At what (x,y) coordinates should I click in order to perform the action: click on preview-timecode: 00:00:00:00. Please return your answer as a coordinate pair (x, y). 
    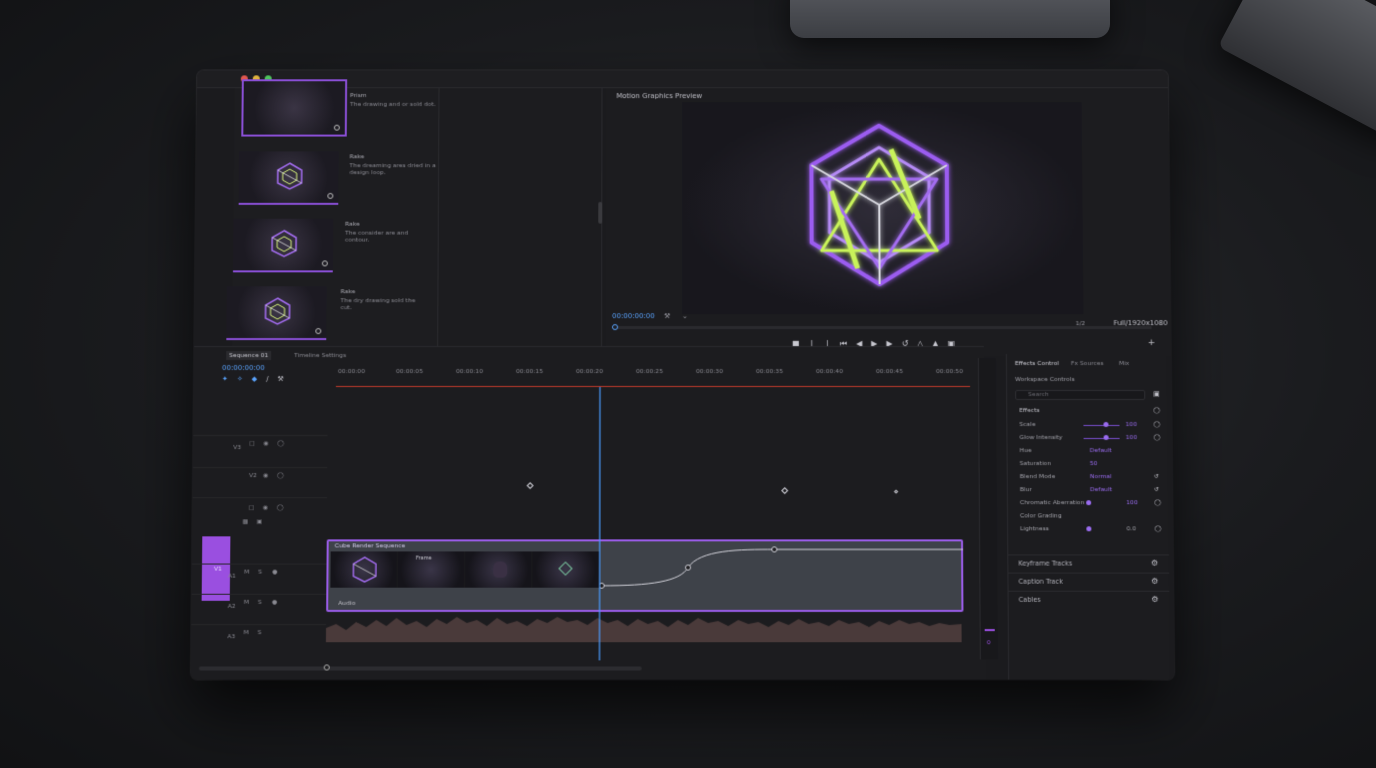
    Looking at the image, I should click on (633, 316).